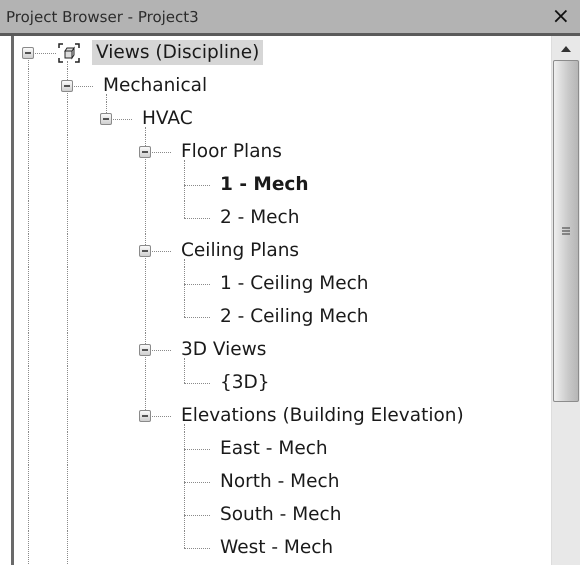 The height and width of the screenshot is (565, 580). I want to click on grip-icon, so click(566, 231).